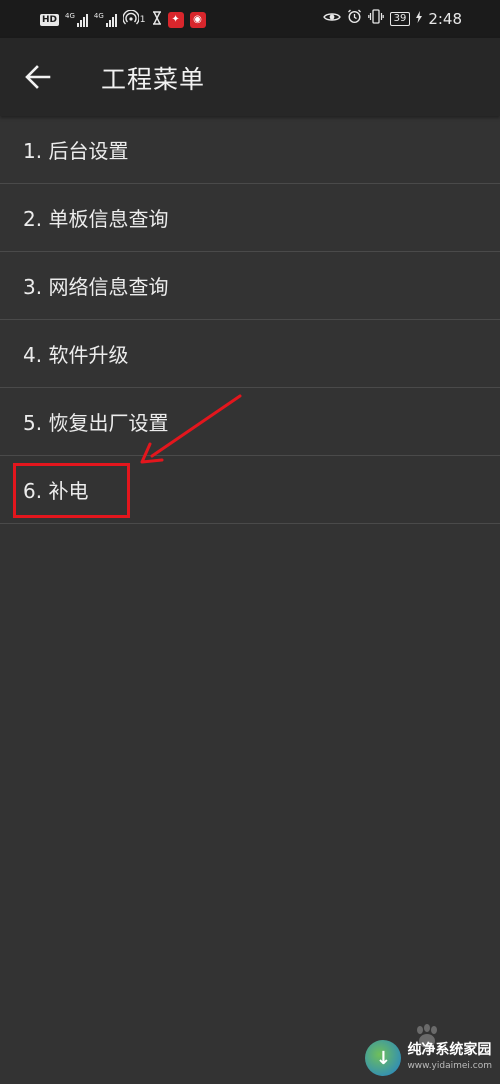 The height and width of the screenshot is (1084, 500). I want to click on status-left: HD 4G 4G 1 ✦ ◉, so click(123, 19).